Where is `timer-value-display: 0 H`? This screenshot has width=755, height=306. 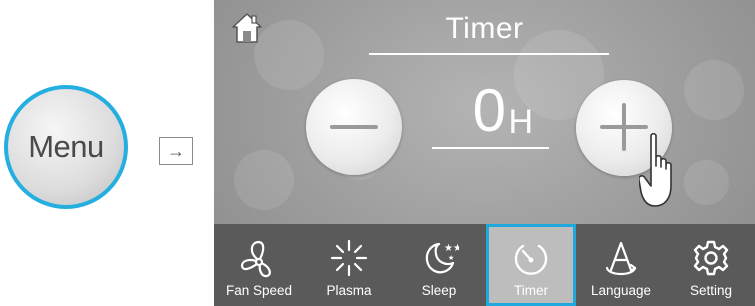
timer-value-display: 0 H is located at coordinates (491, 113).